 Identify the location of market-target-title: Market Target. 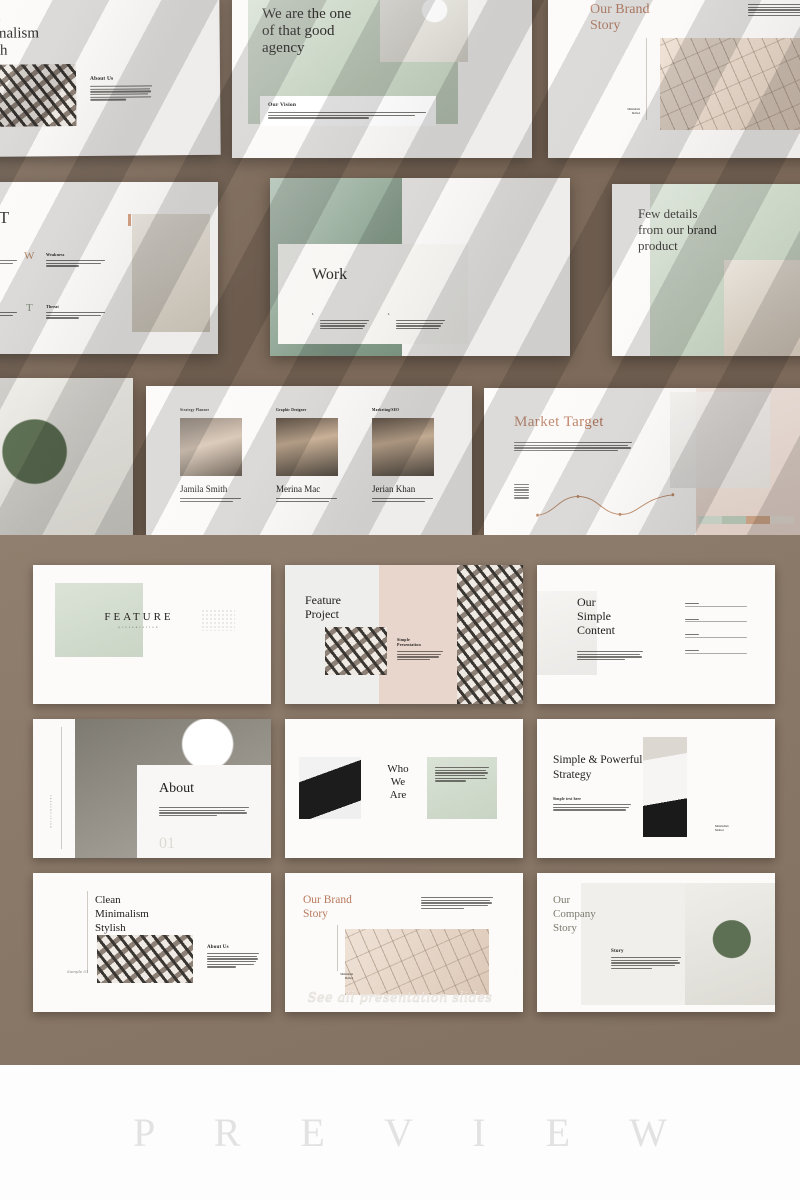
(559, 422).